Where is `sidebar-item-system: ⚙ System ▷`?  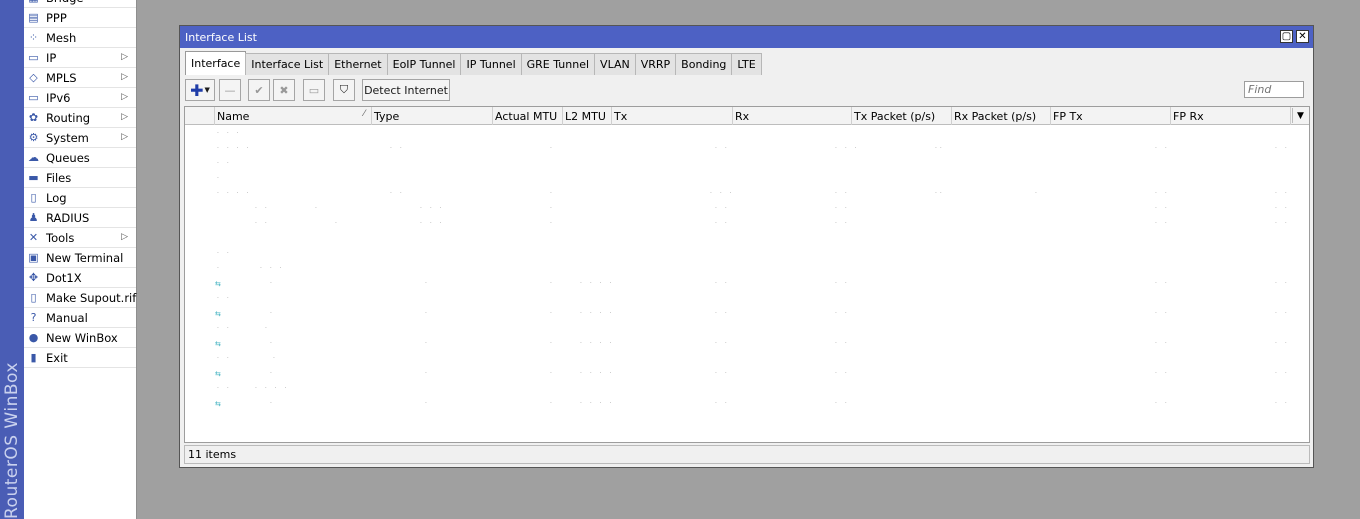 sidebar-item-system: ⚙ System ▷ is located at coordinates (80, 138).